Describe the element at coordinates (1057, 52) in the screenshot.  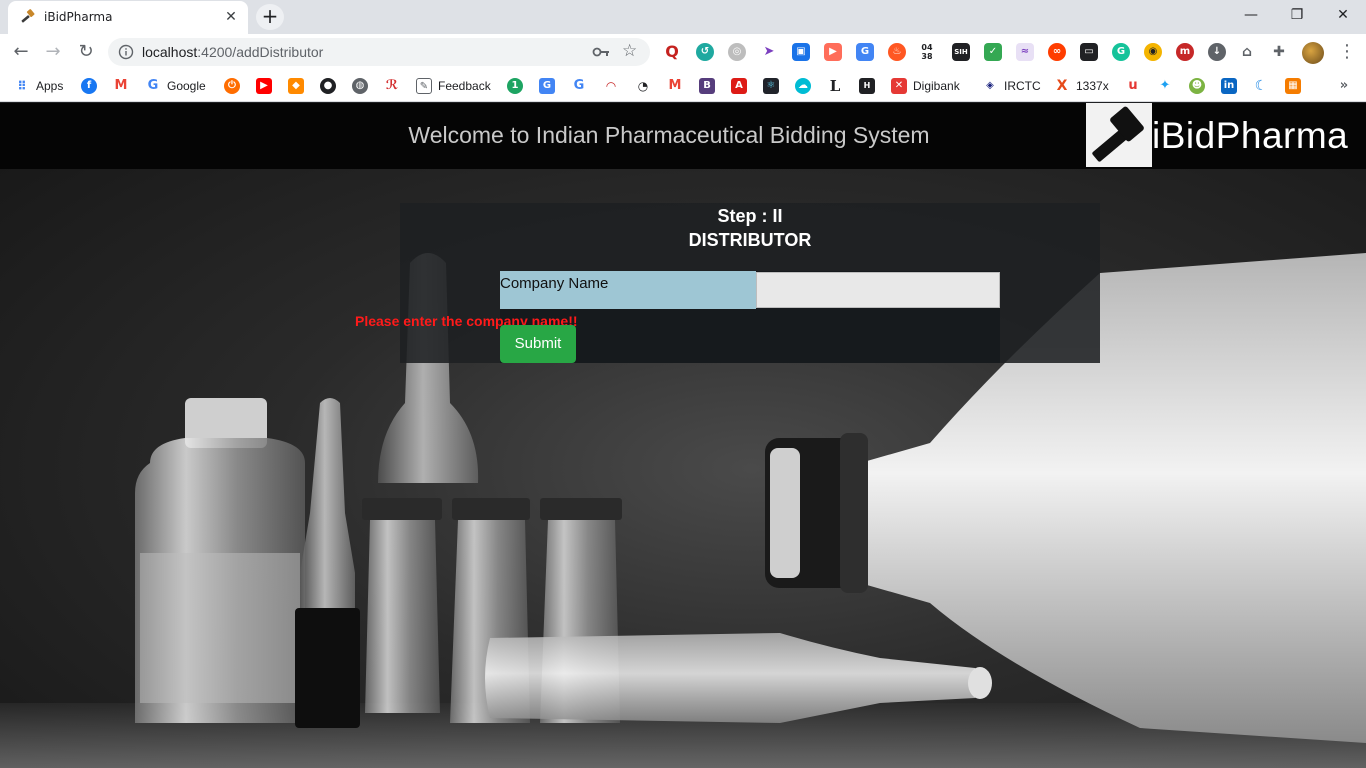
I see `infinity-extension-icon: ∞` at that location.